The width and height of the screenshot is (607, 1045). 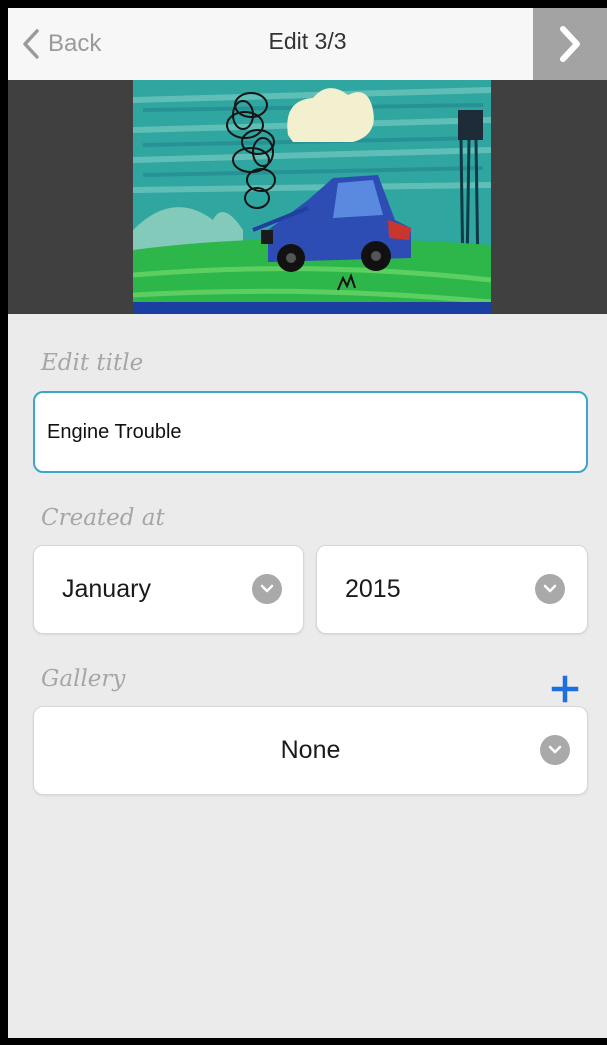 I want to click on gallery-select: None, so click(x=310, y=750).